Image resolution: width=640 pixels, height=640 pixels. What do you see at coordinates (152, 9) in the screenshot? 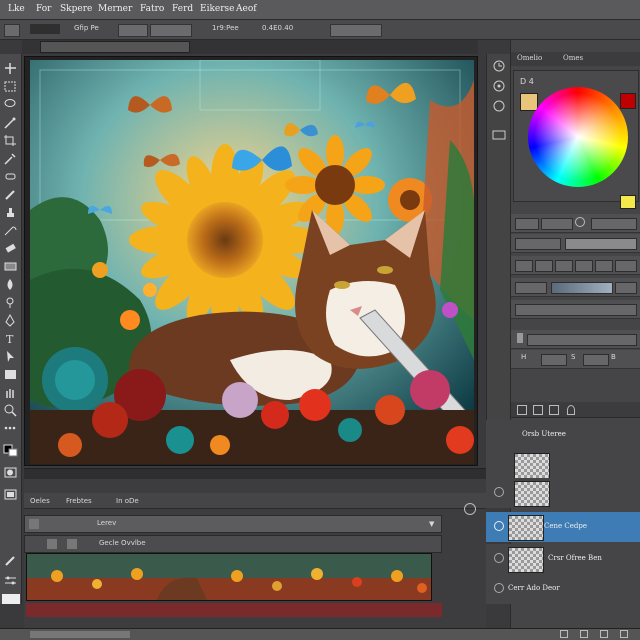
I see `menu-item: Fatro` at bounding box center [152, 9].